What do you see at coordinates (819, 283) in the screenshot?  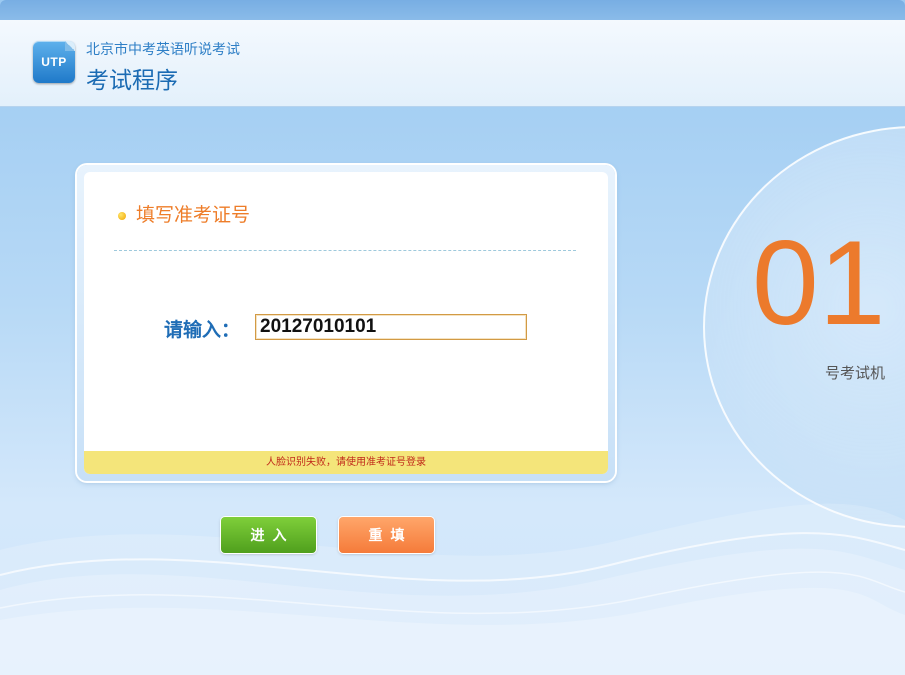 I see `machine-number: 01` at bounding box center [819, 283].